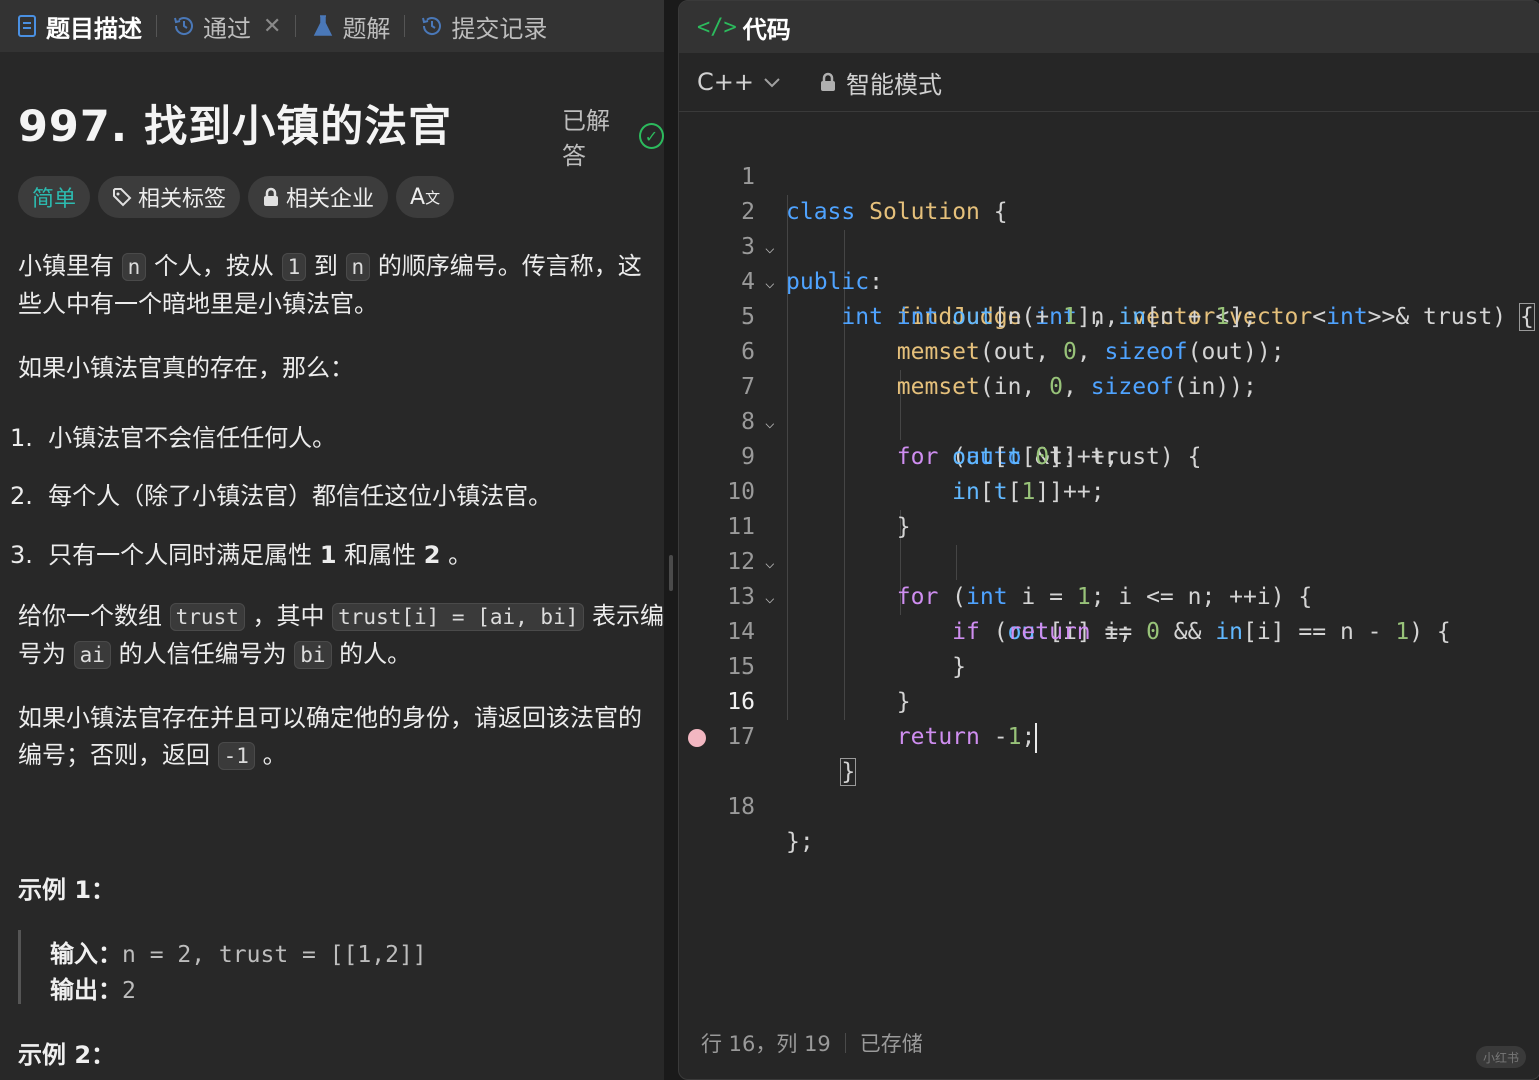 The width and height of the screenshot is (1539, 1080). I want to click on language-select: C++, so click(738, 82).